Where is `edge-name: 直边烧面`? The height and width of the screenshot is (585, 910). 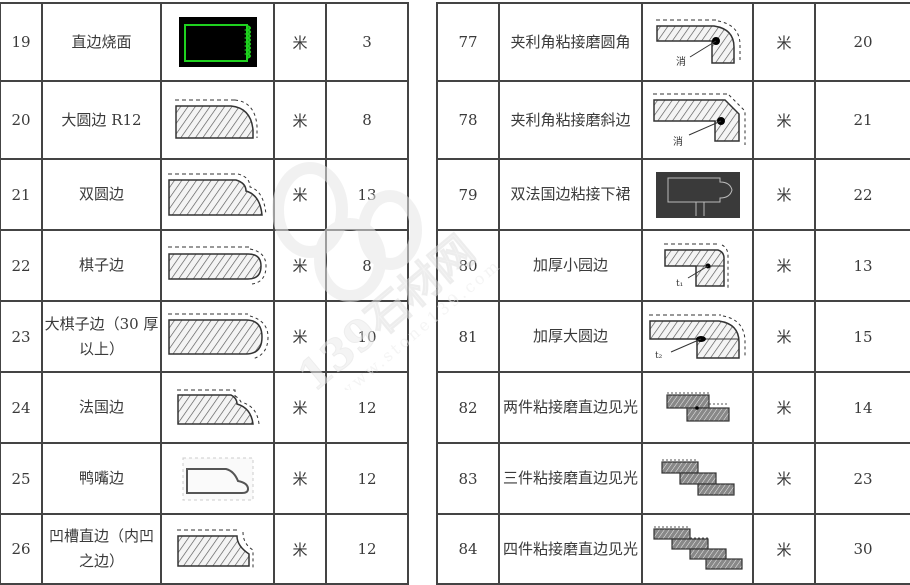 edge-name: 直边烧面 is located at coordinates (101, 42).